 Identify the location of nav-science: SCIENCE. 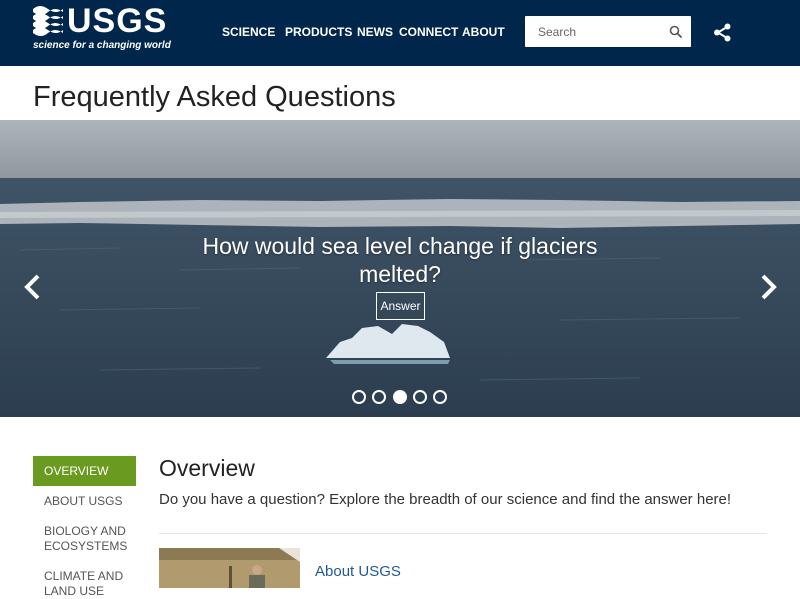
(248, 32).